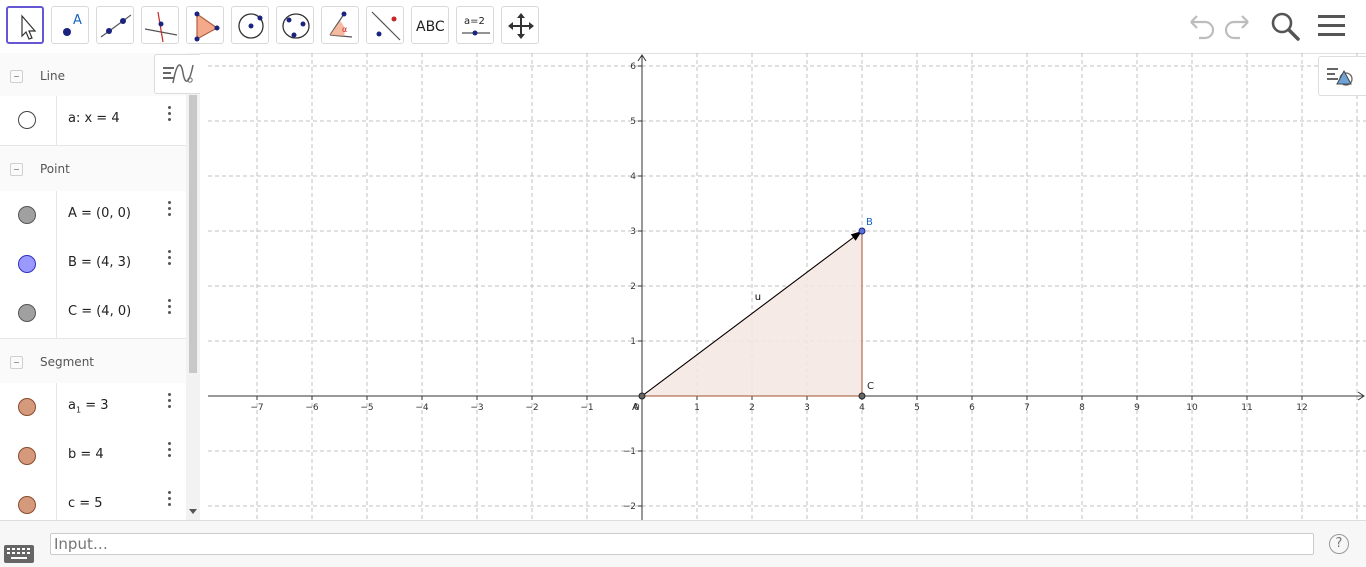  I want to click on algebra-item-text: c = 5, so click(85, 503).